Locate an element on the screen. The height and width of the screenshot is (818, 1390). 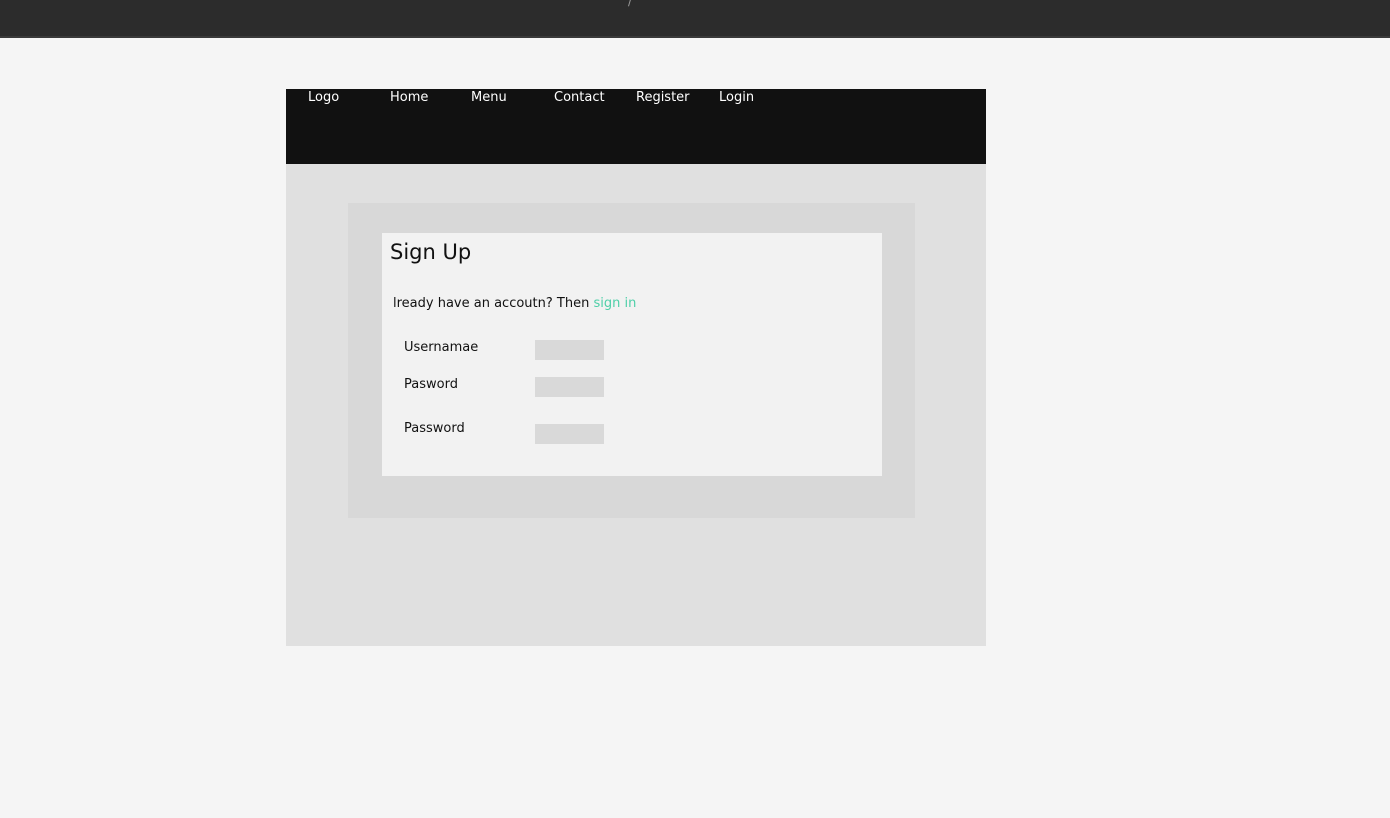
navbar: Logo Home Menu Contact Register Login is located at coordinates (636, 126).